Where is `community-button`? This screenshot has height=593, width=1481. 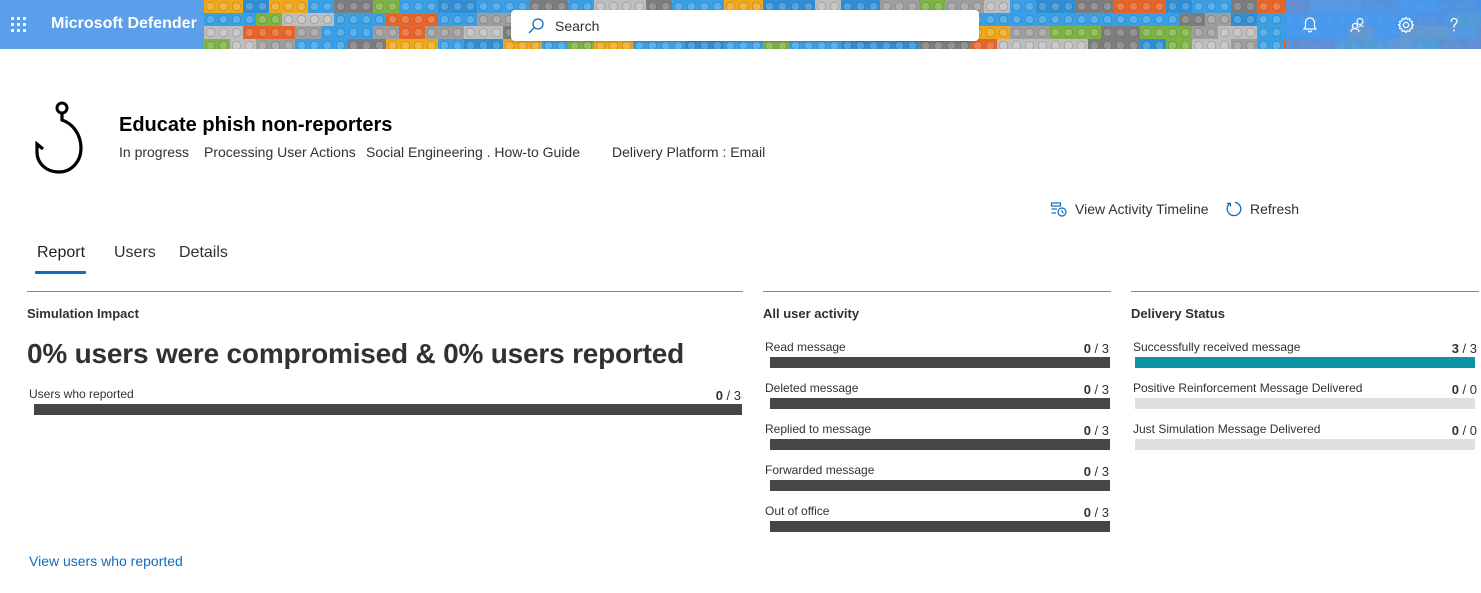
community-button is located at coordinates (1358, 24).